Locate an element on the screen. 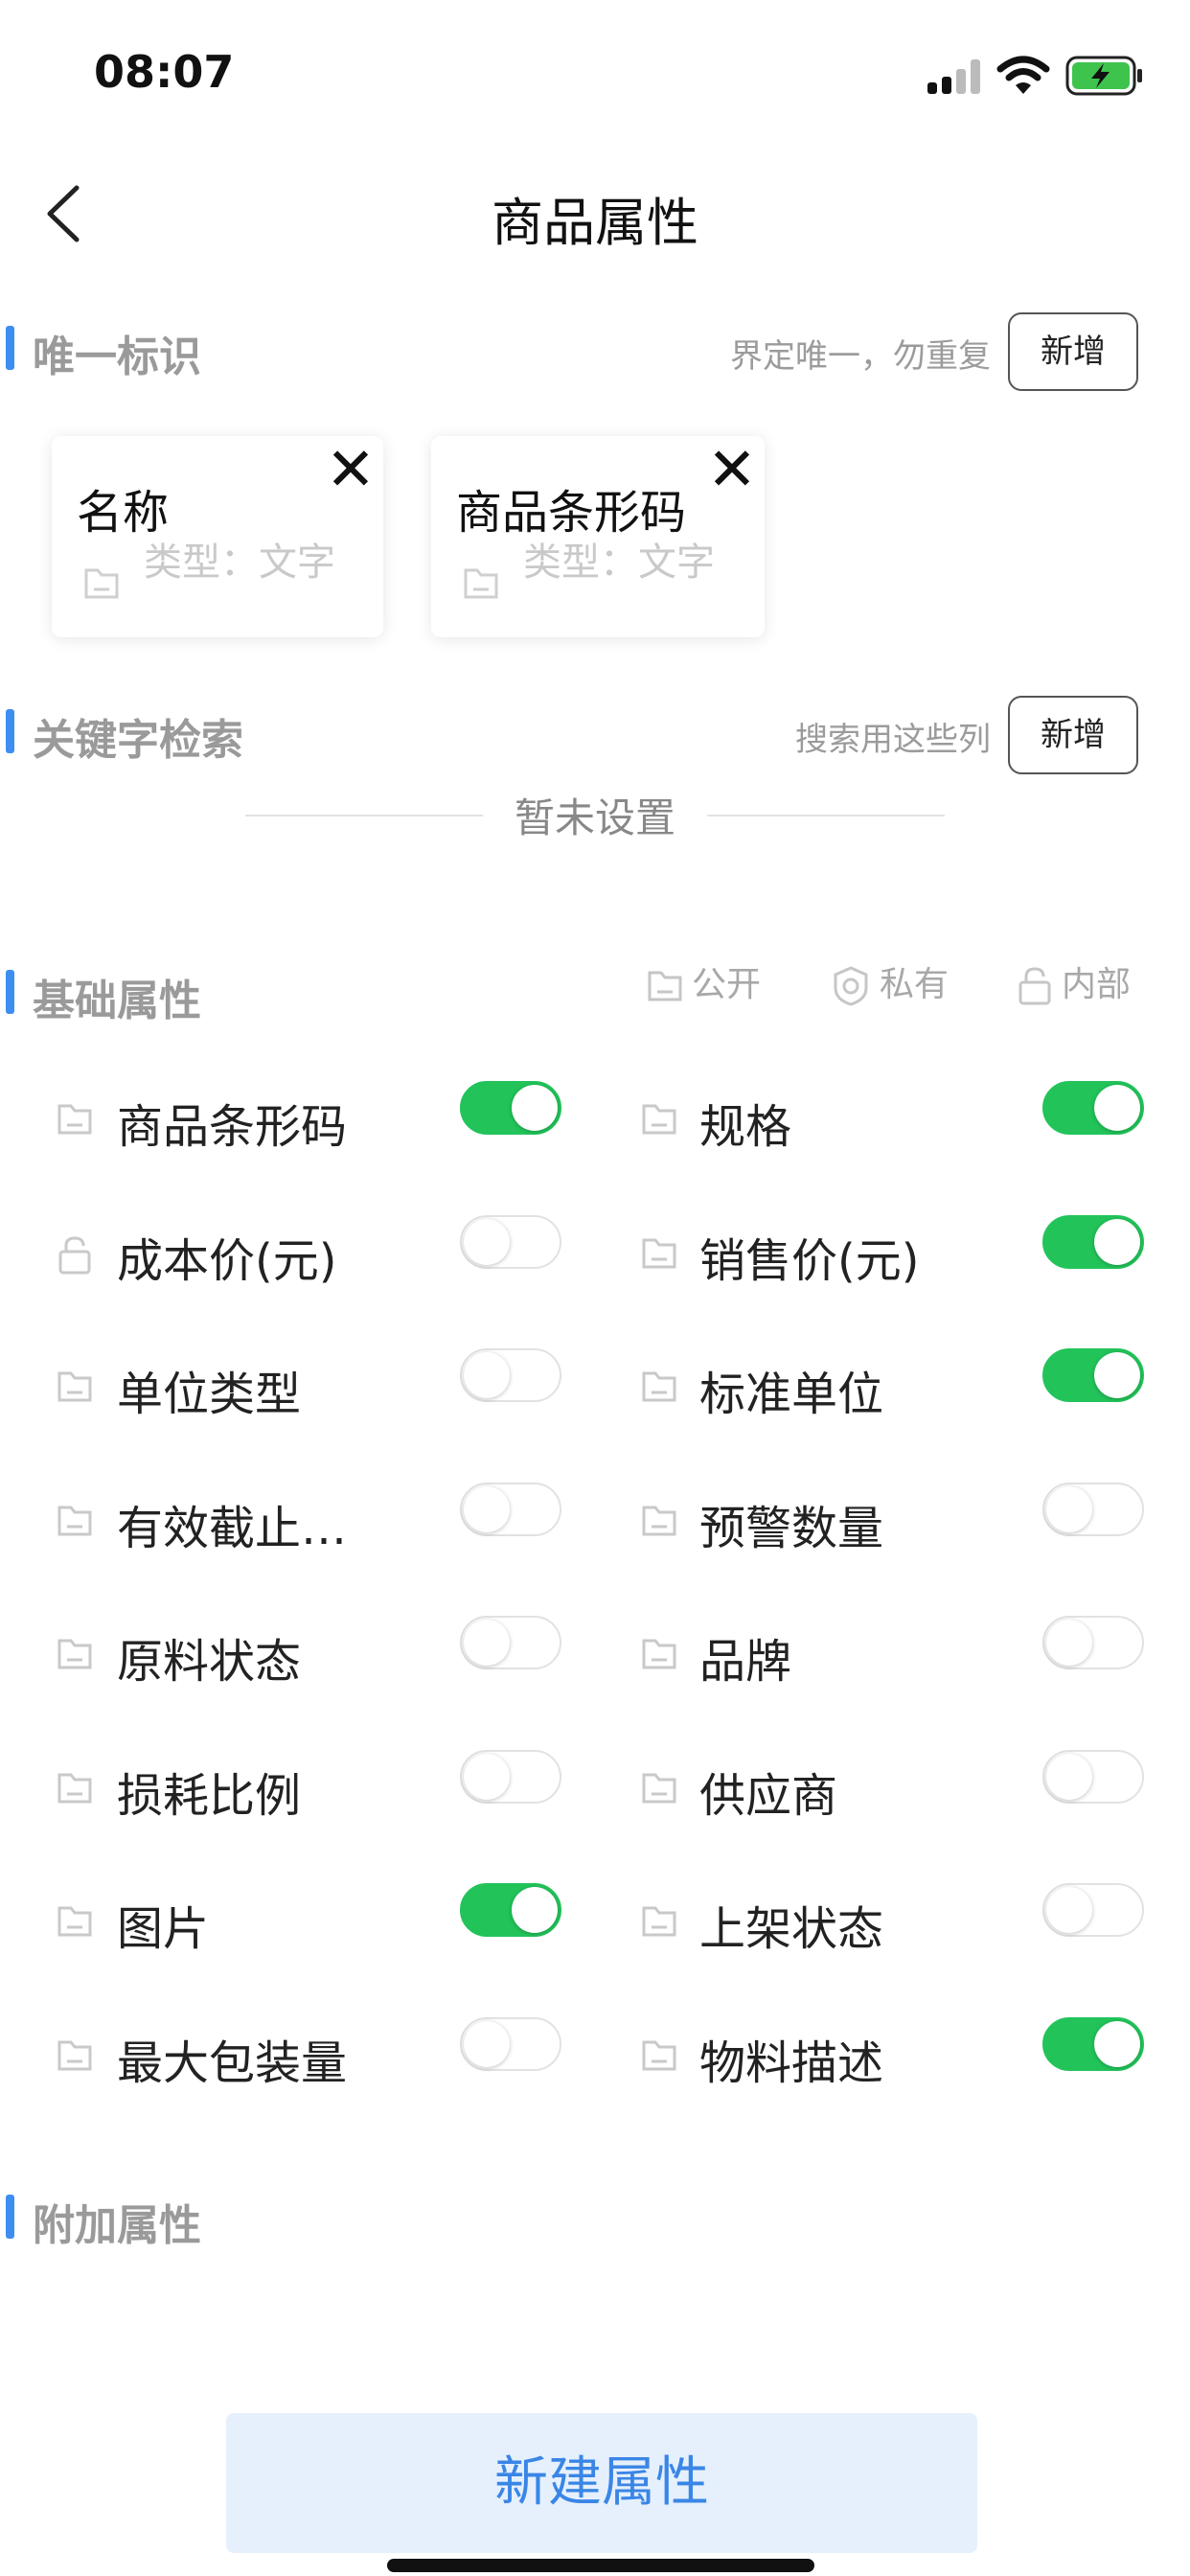 Image resolution: width=1190 pixels, height=2576 pixels. home-indicator is located at coordinates (601, 2565).